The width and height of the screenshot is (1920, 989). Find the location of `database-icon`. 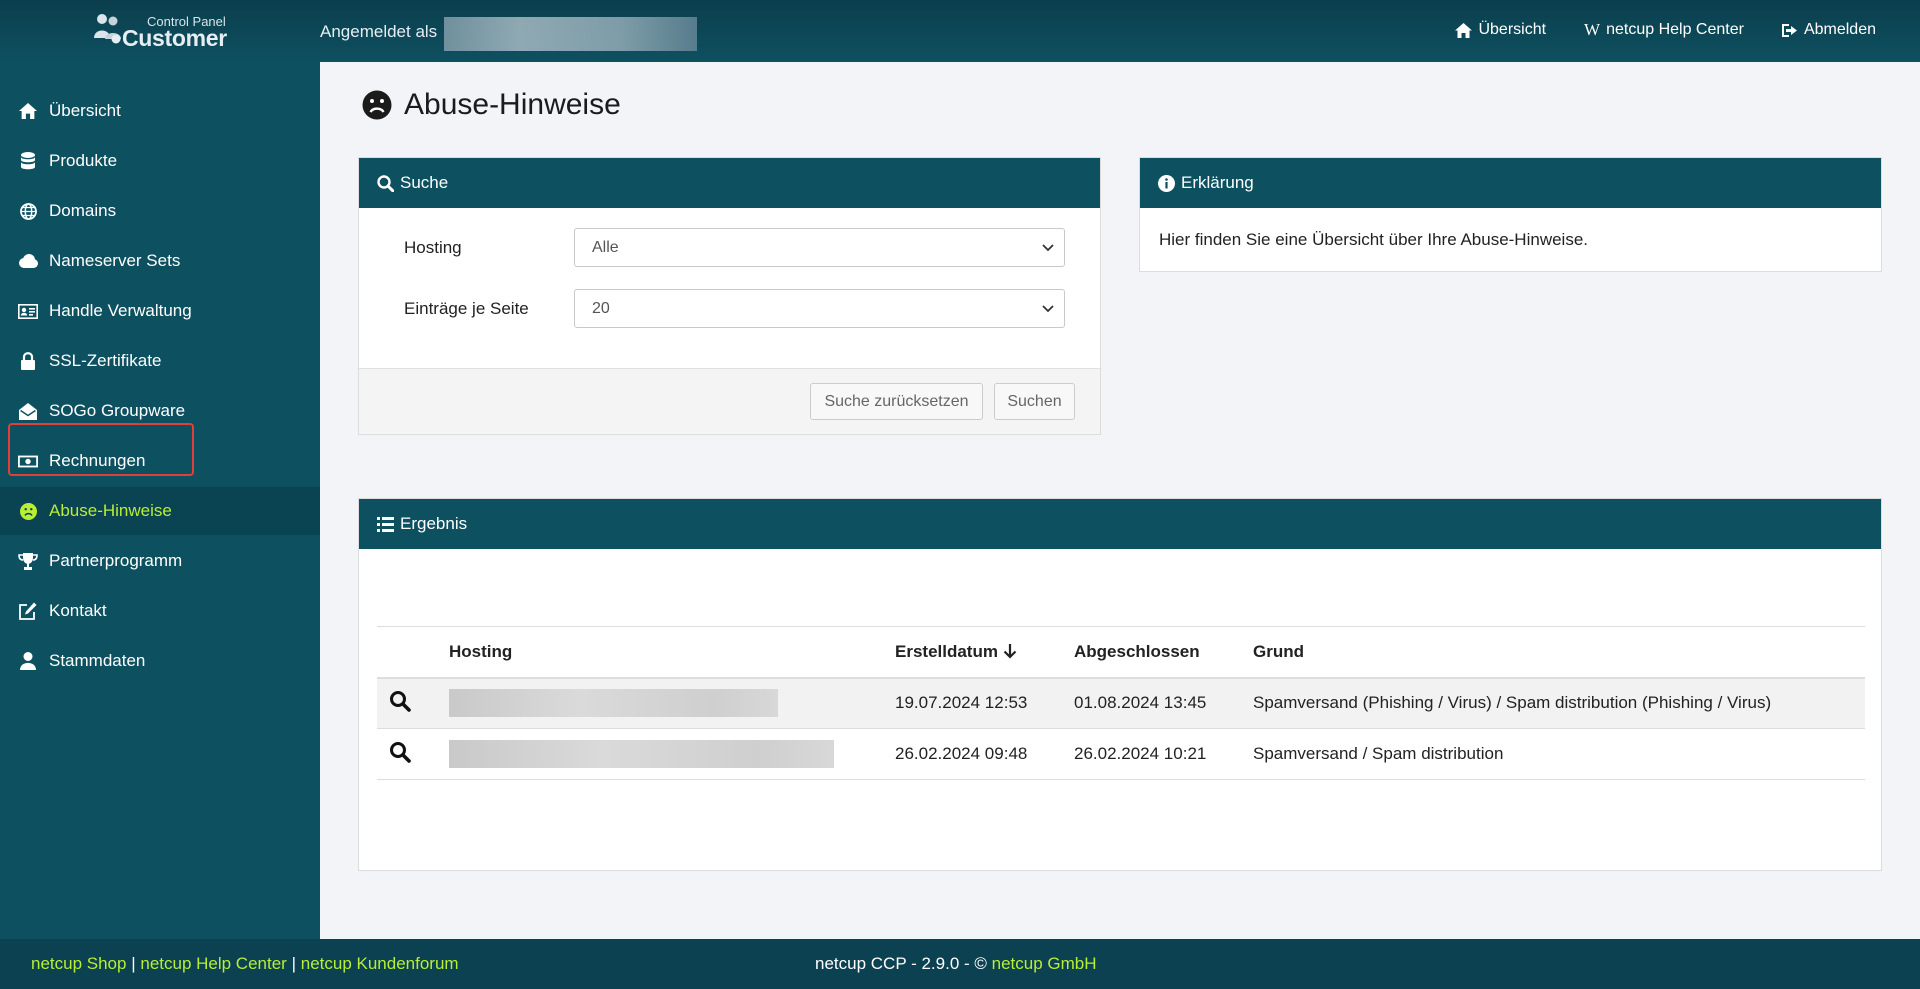

database-icon is located at coordinates (28, 161).